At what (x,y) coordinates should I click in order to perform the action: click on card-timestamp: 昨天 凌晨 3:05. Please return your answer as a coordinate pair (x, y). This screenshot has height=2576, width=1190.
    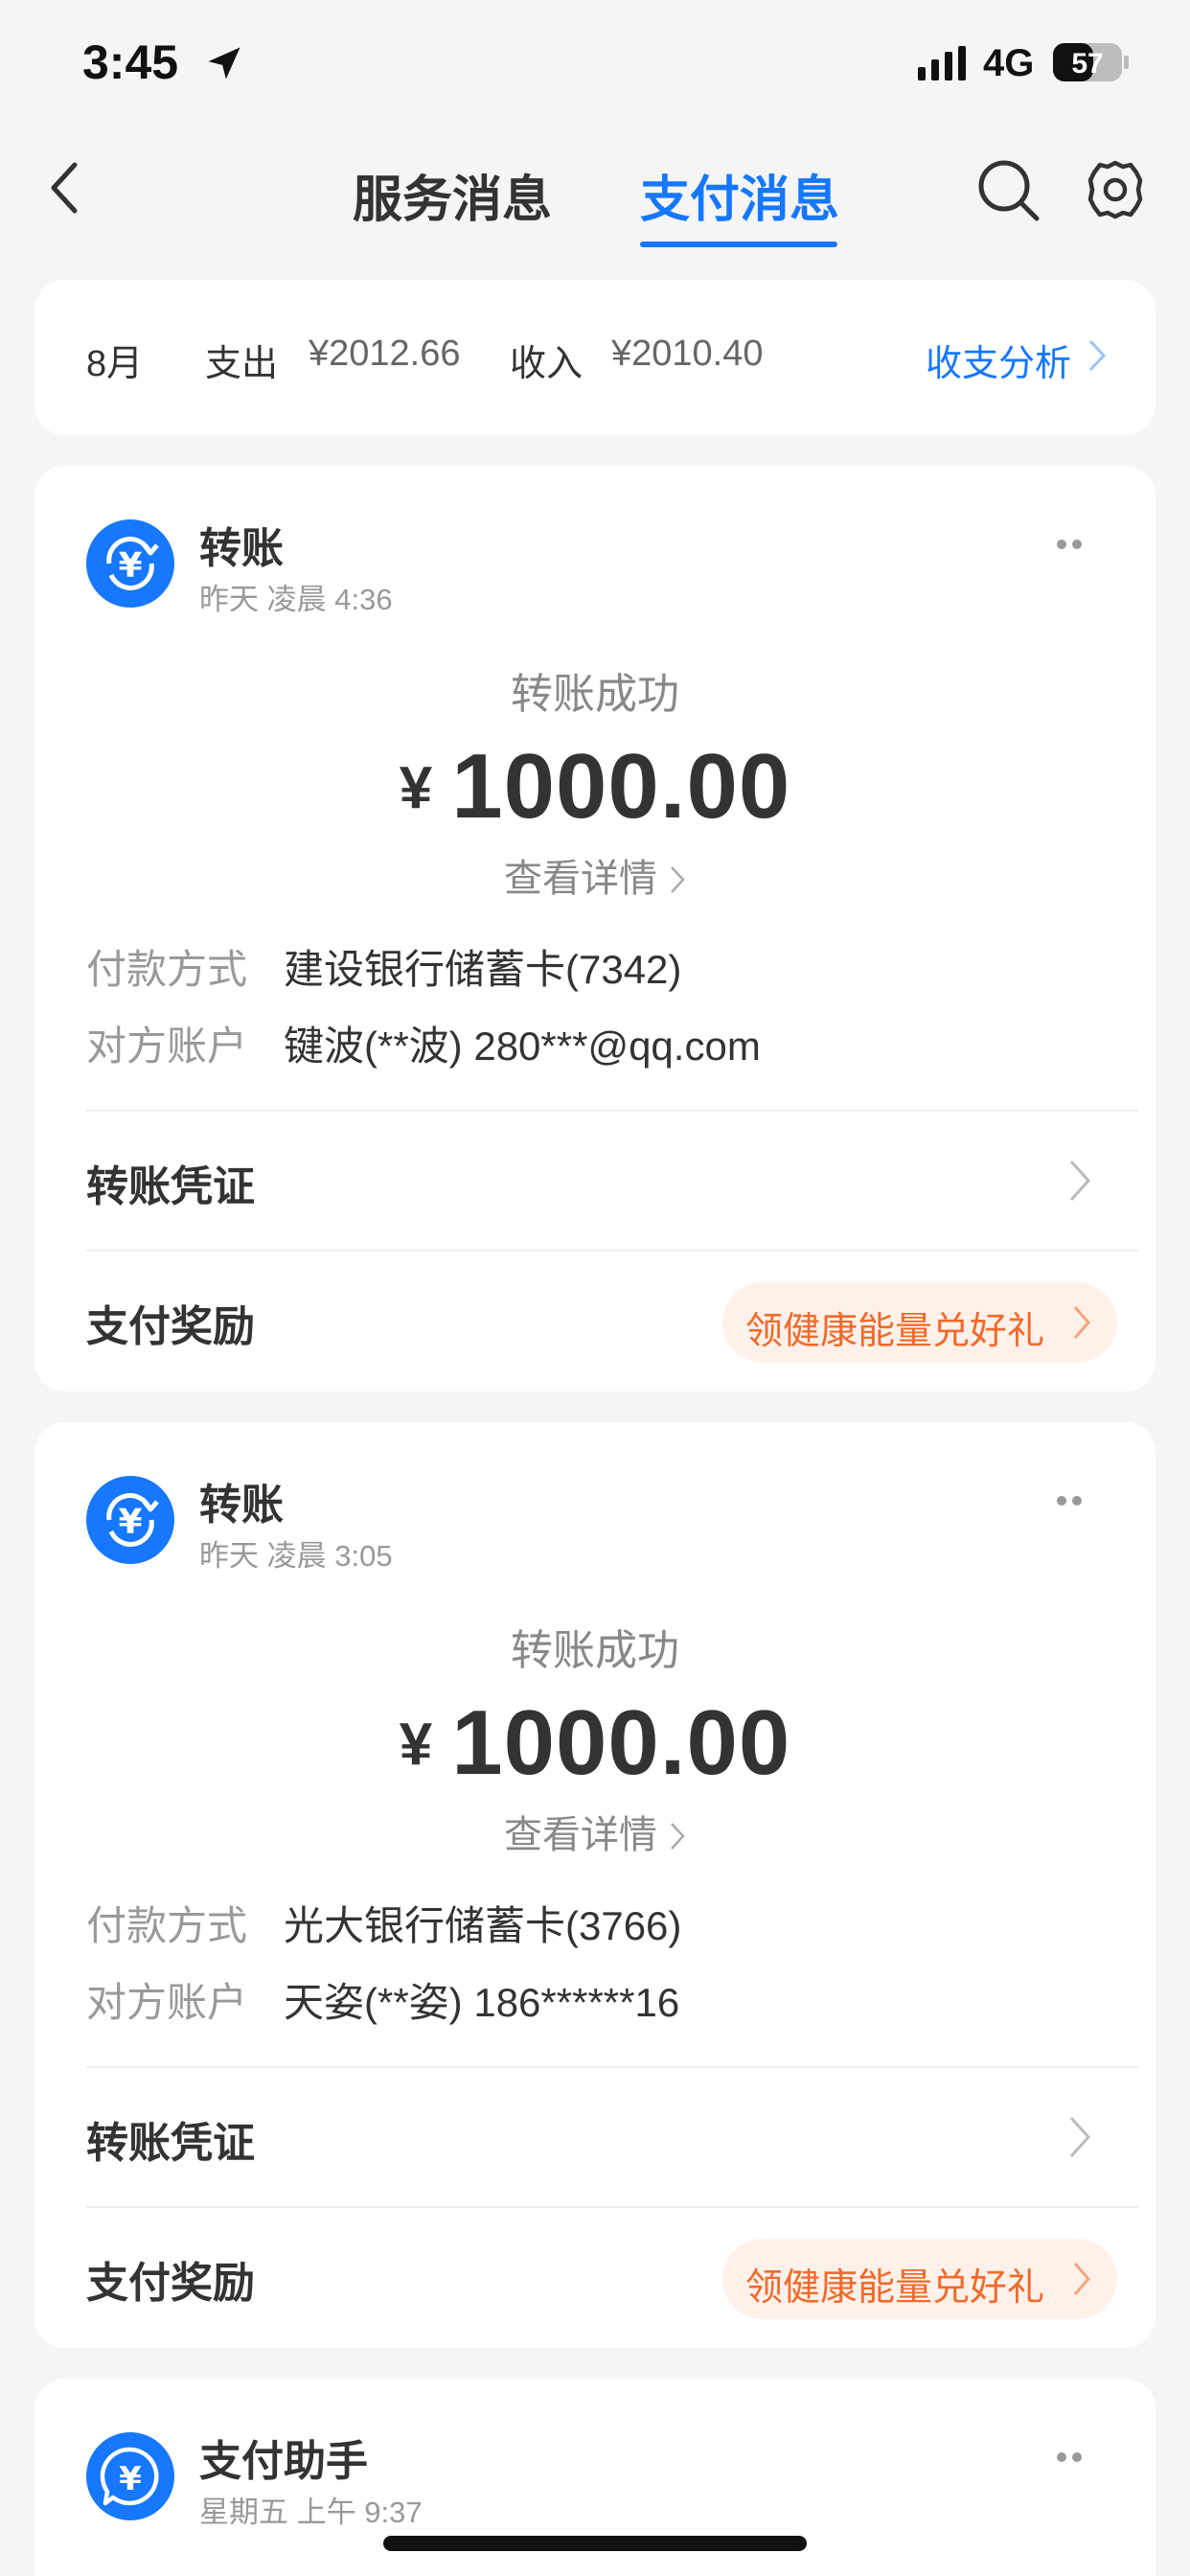
    Looking at the image, I should click on (296, 1556).